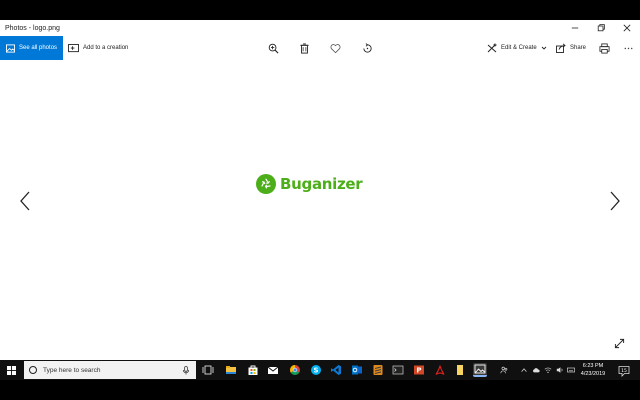 This screenshot has width=640, height=400. I want to click on chrome-icon, so click(295, 370).